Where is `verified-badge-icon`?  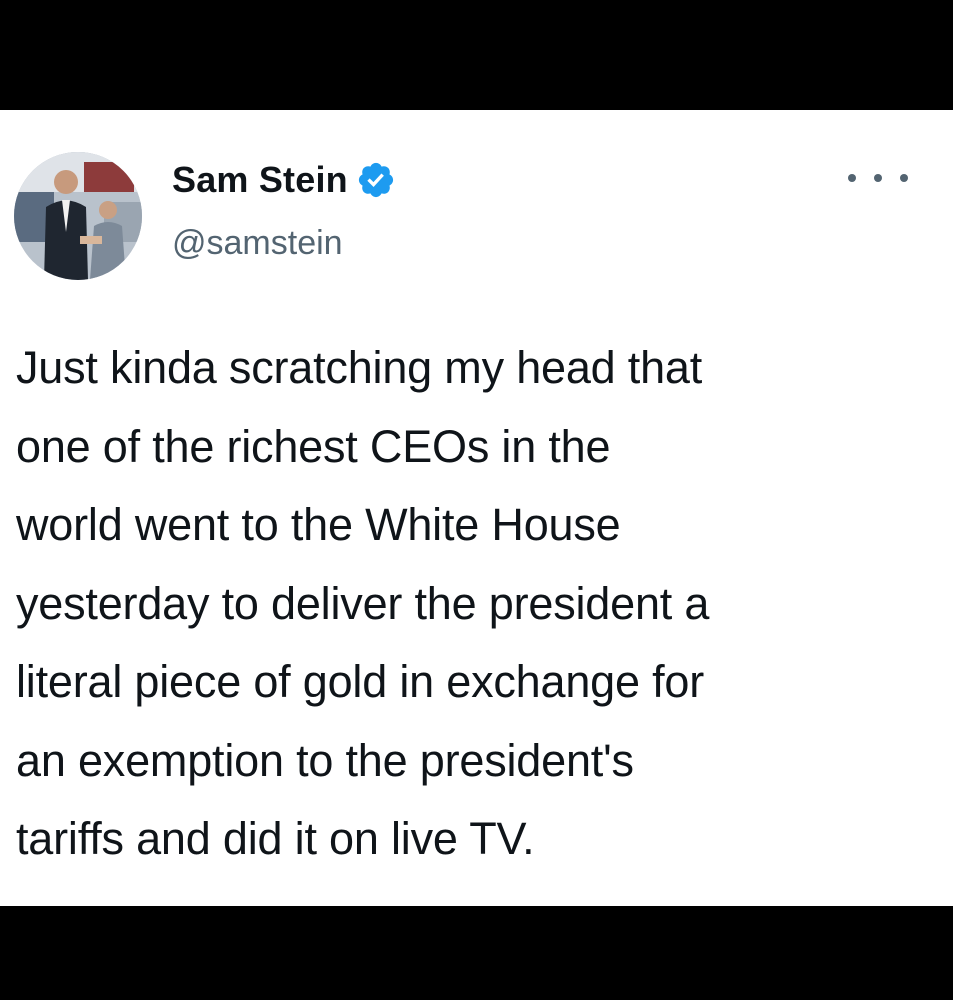 verified-badge-icon is located at coordinates (375, 180).